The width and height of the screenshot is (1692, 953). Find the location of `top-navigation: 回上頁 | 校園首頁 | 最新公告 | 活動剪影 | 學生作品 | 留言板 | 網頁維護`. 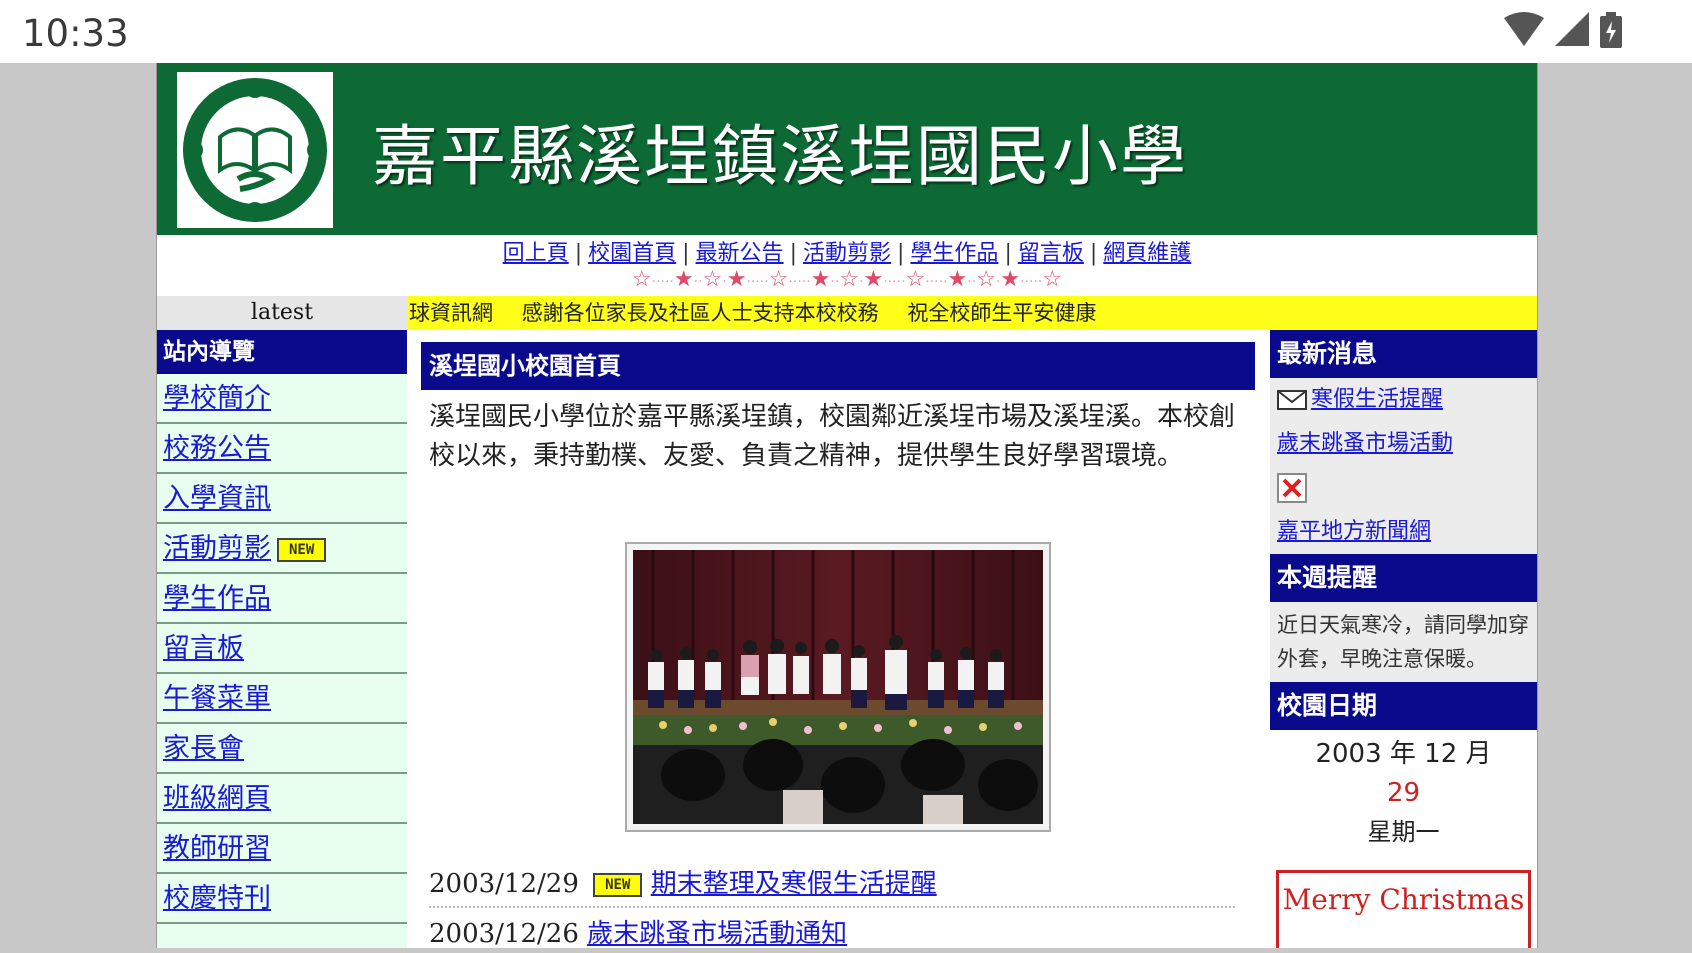

top-navigation: 回上頁 | 校園首頁 | 最新公告 | 活動剪影 | 學生作品 | 留言板 | 網頁維護 is located at coordinates (847, 253).